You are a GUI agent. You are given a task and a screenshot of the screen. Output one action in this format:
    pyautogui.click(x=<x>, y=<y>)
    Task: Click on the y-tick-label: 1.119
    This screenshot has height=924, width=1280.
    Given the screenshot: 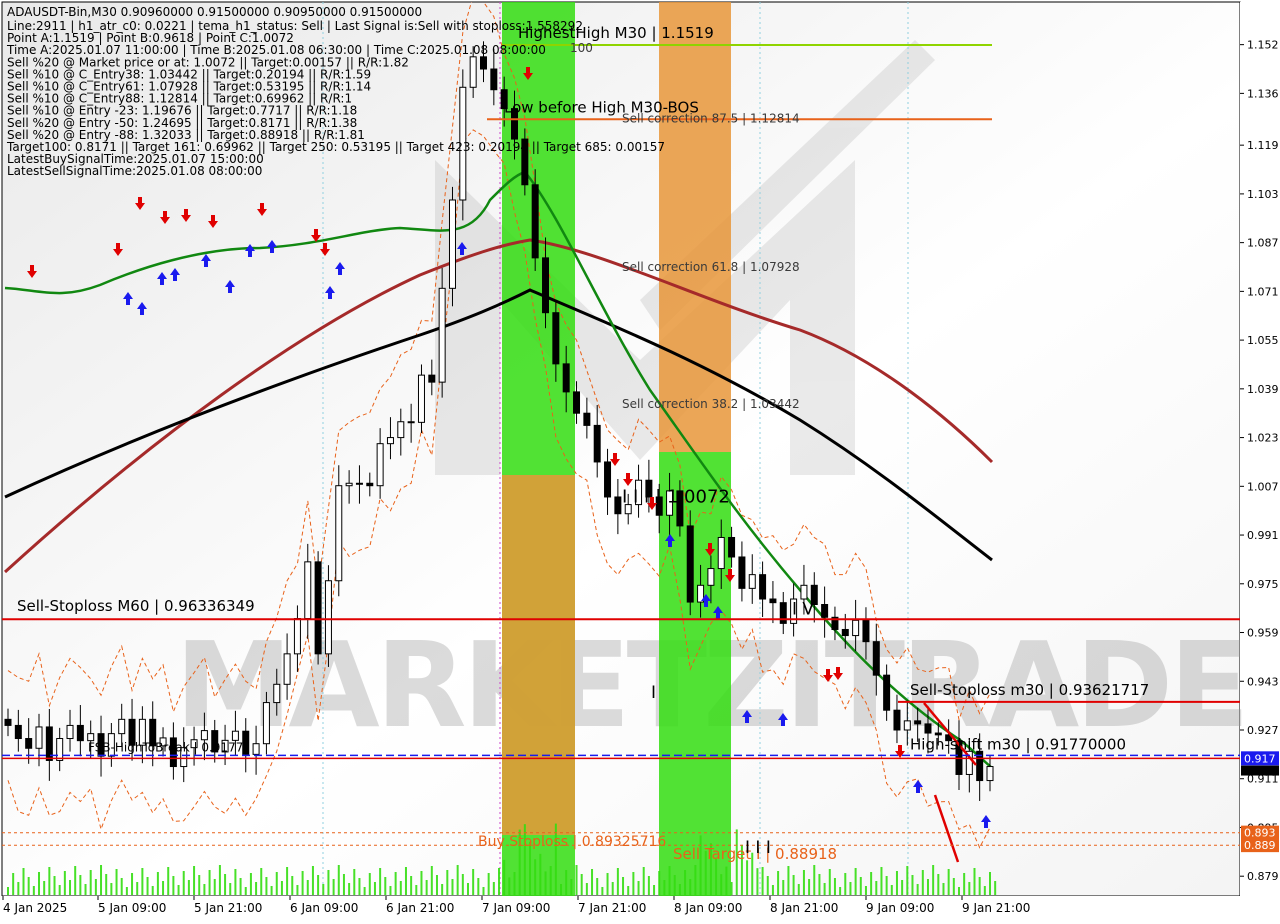 What is the action you would take?
    pyautogui.click(x=1263, y=145)
    